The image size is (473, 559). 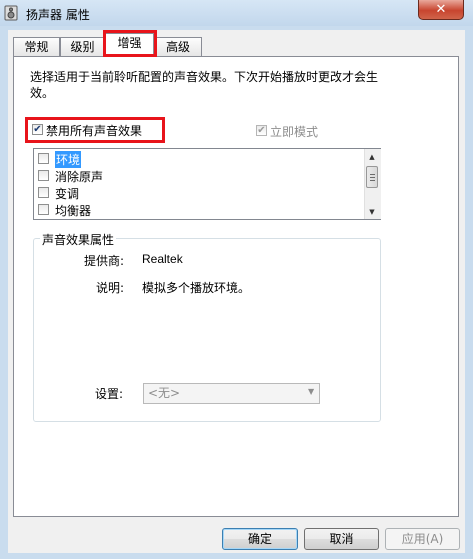 I want to click on effects-list: 环境 消除原声 变调 均衡器, so click(x=207, y=184).